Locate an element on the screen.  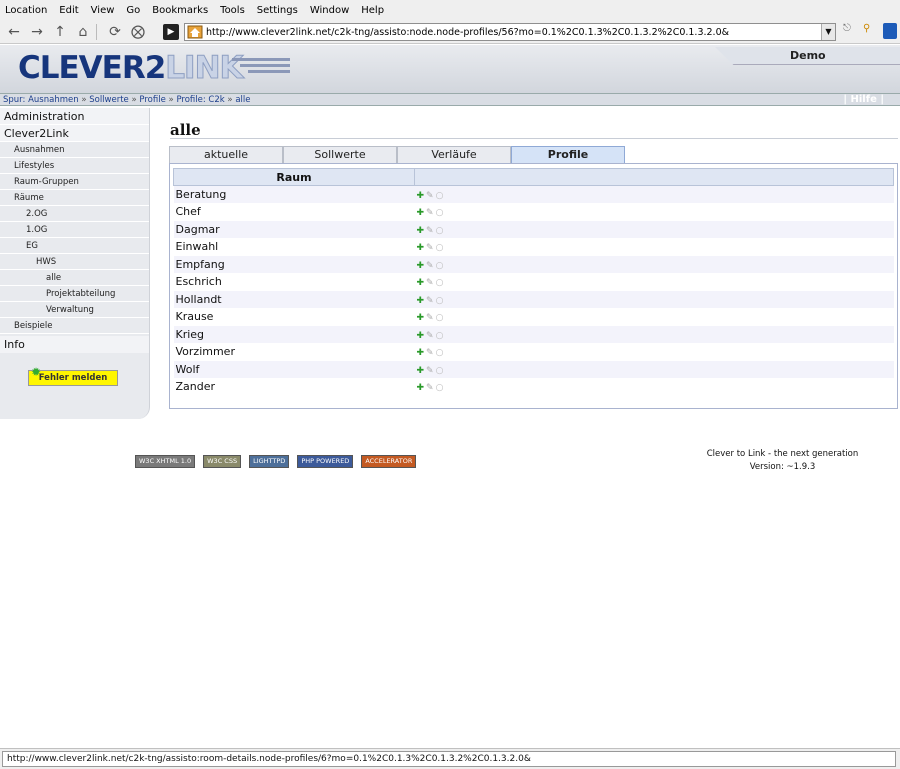
breadcrumb-item: Ausnahmen is located at coordinates (53, 100).